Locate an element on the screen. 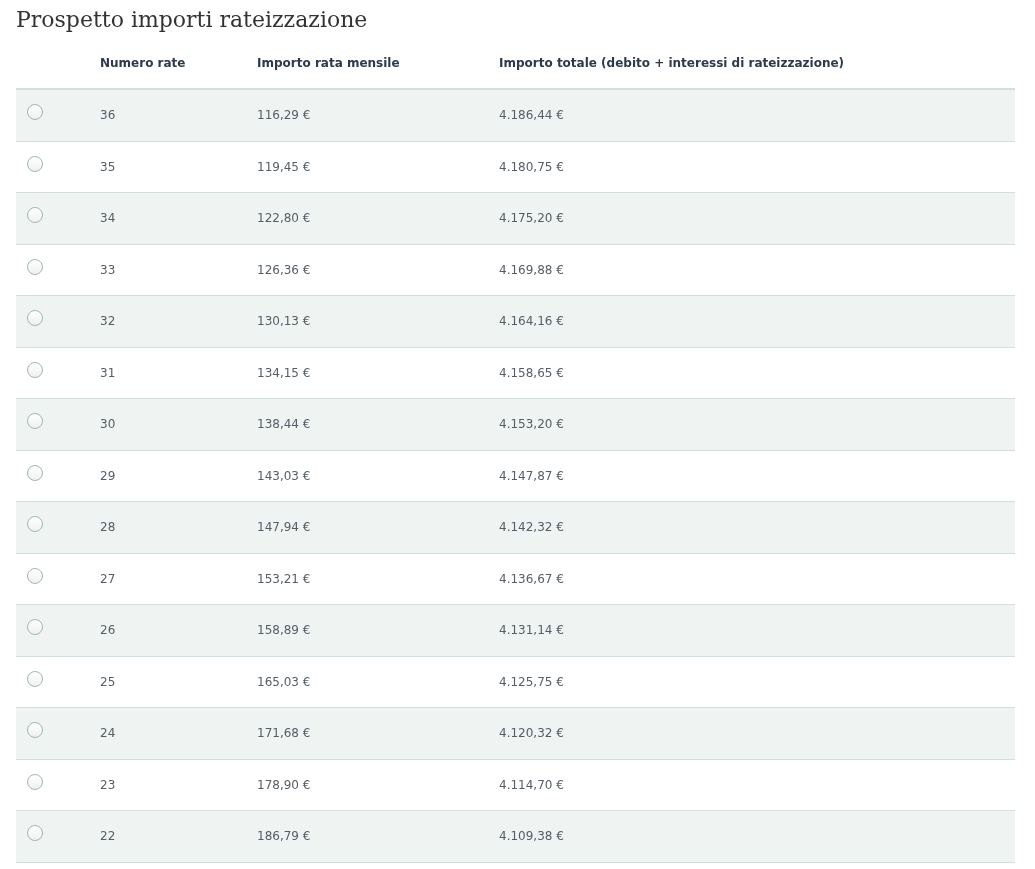 The image size is (1035, 869). table-cell-text: 26 is located at coordinates (108, 630).